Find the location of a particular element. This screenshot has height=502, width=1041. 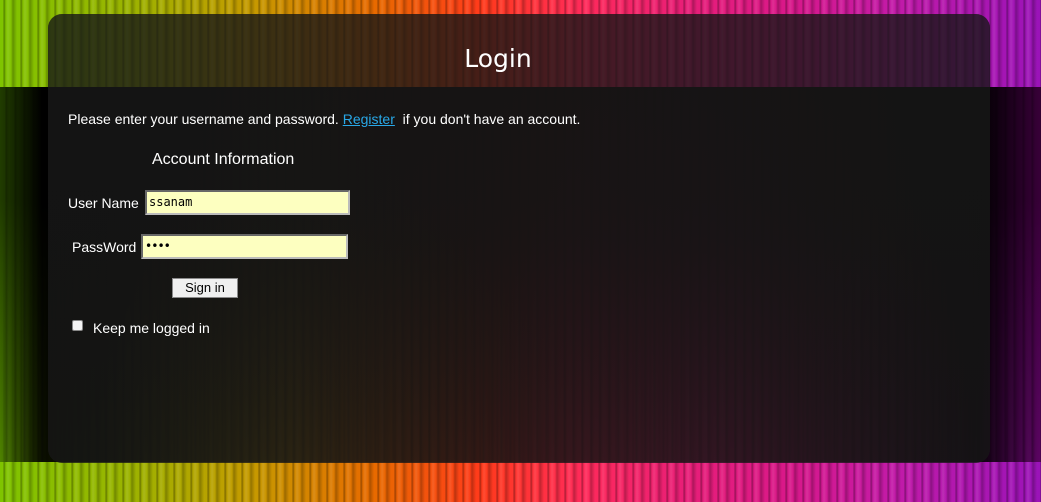

password-label: PassWord is located at coordinates (104, 247).